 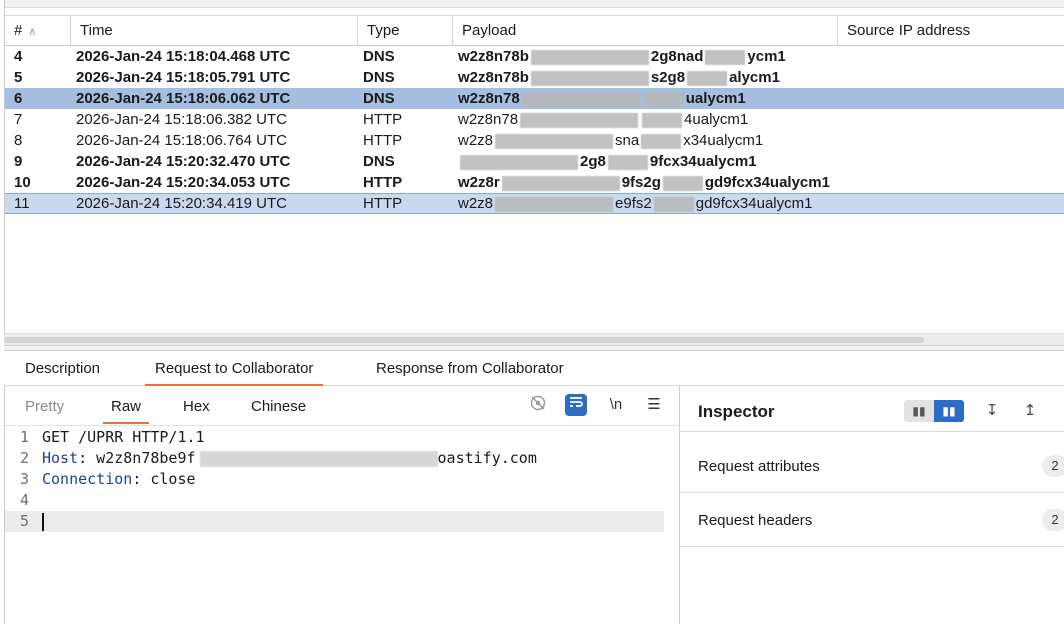 What do you see at coordinates (383, 119) in the screenshot?
I see `row-type: HTTP` at bounding box center [383, 119].